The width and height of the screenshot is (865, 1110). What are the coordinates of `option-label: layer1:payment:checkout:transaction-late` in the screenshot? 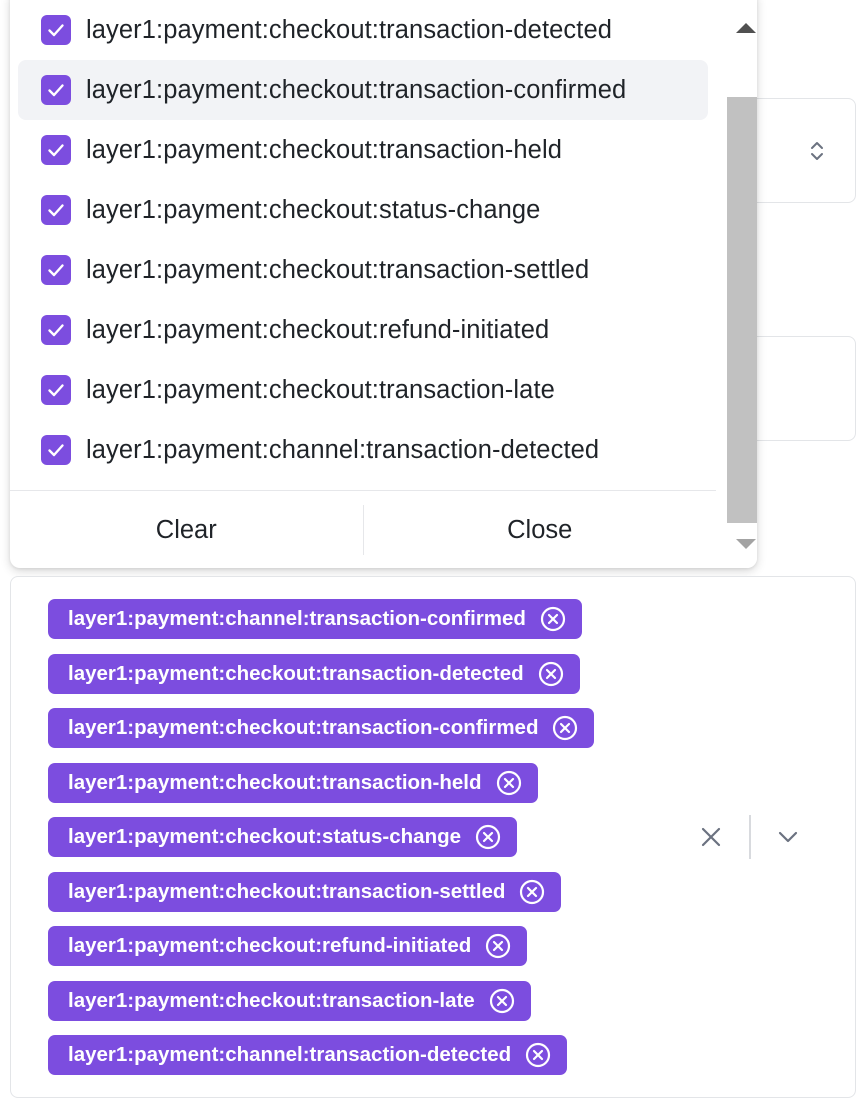 It's located at (320, 389).